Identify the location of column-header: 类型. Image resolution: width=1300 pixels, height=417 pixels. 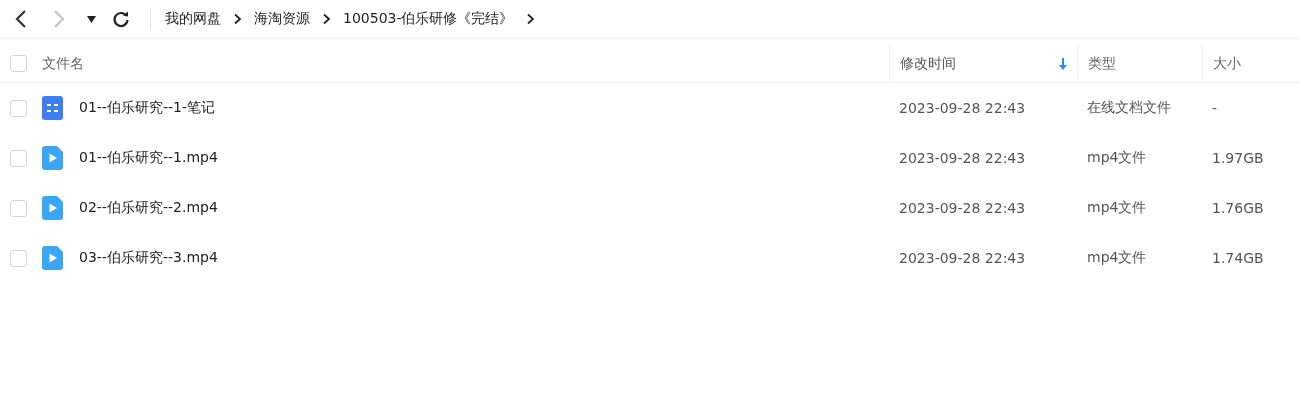
(1139, 63).